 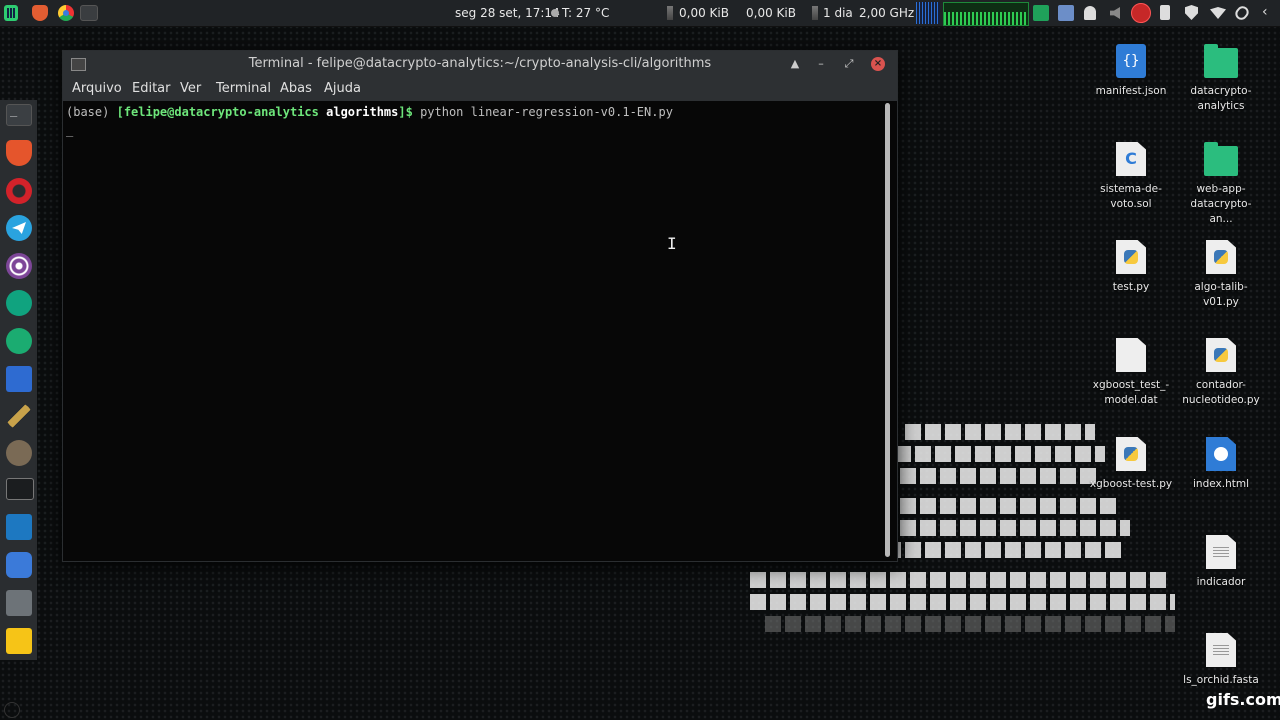 I want to click on dock-telegram-icon, so click(x=19, y=228).